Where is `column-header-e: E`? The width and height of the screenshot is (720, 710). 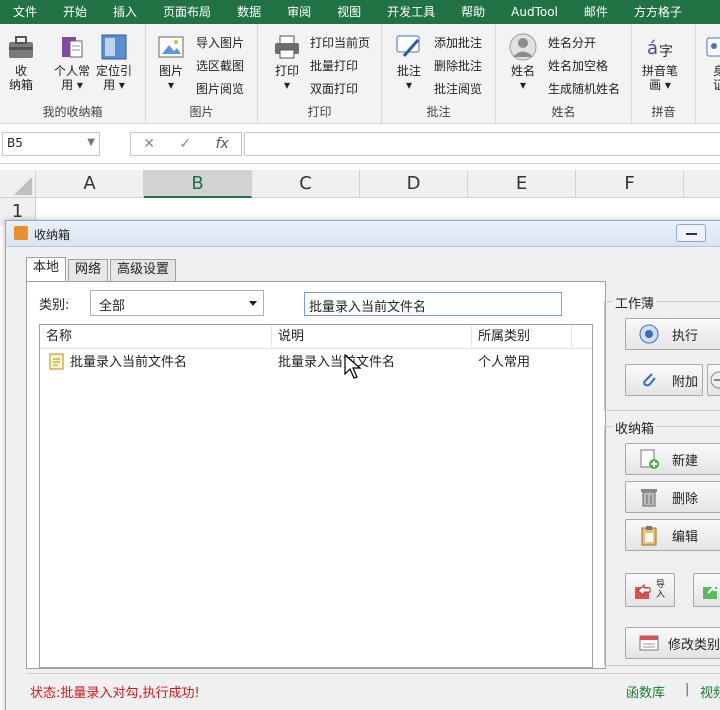 column-header-e: E is located at coordinates (522, 184).